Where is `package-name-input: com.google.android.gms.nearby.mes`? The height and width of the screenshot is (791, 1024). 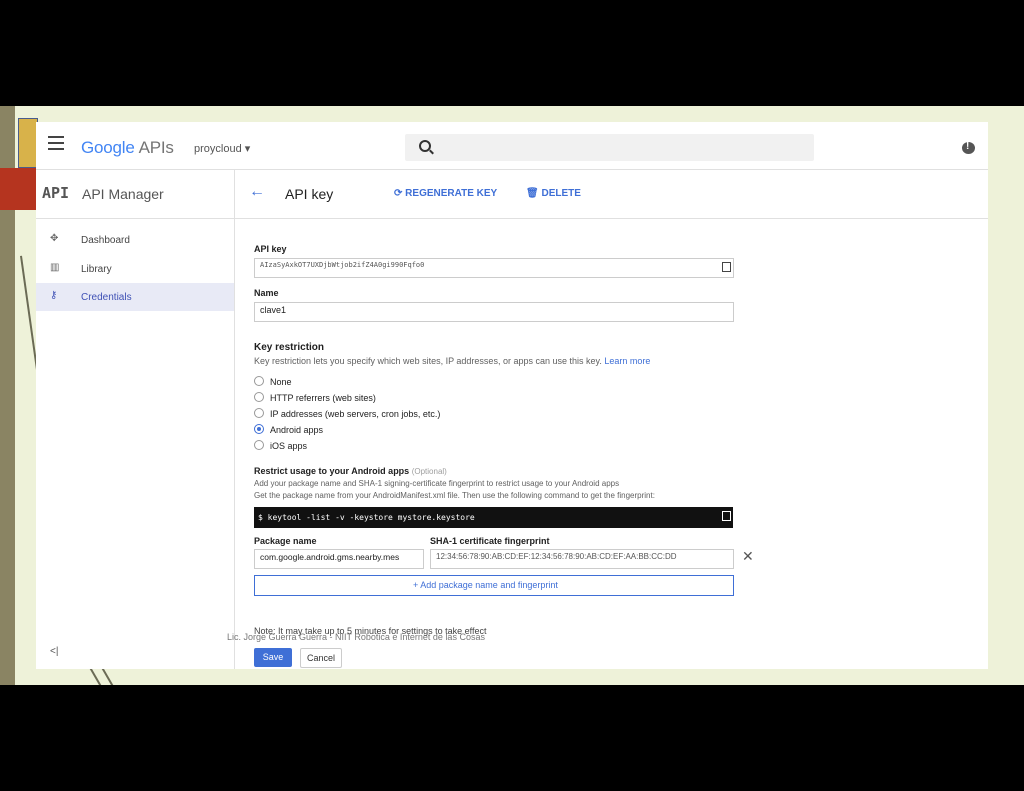 package-name-input: com.google.android.gms.nearby.mes is located at coordinates (339, 559).